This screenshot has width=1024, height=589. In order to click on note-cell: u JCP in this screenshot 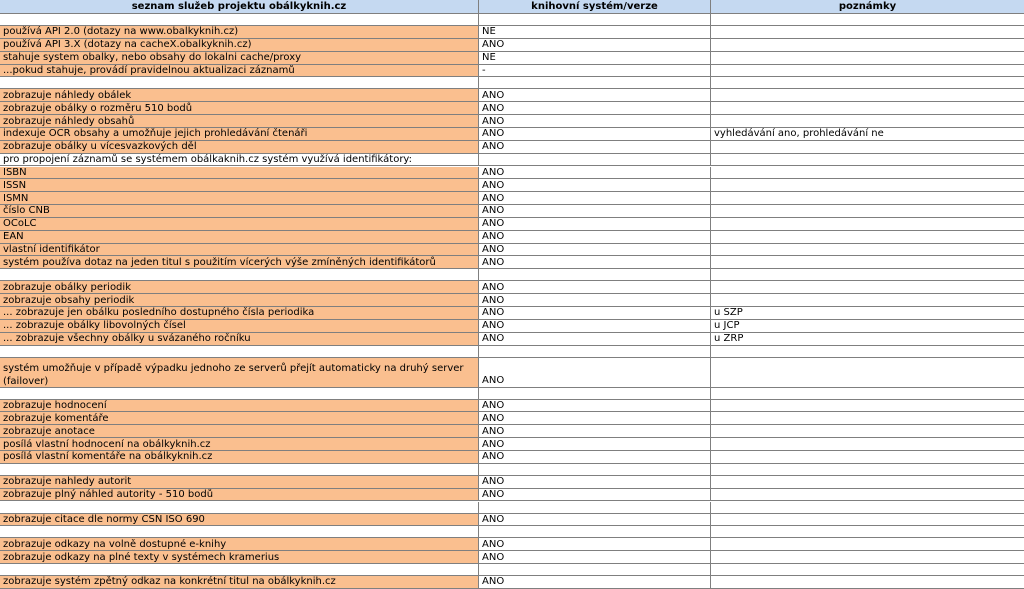, I will do `click(867, 326)`.